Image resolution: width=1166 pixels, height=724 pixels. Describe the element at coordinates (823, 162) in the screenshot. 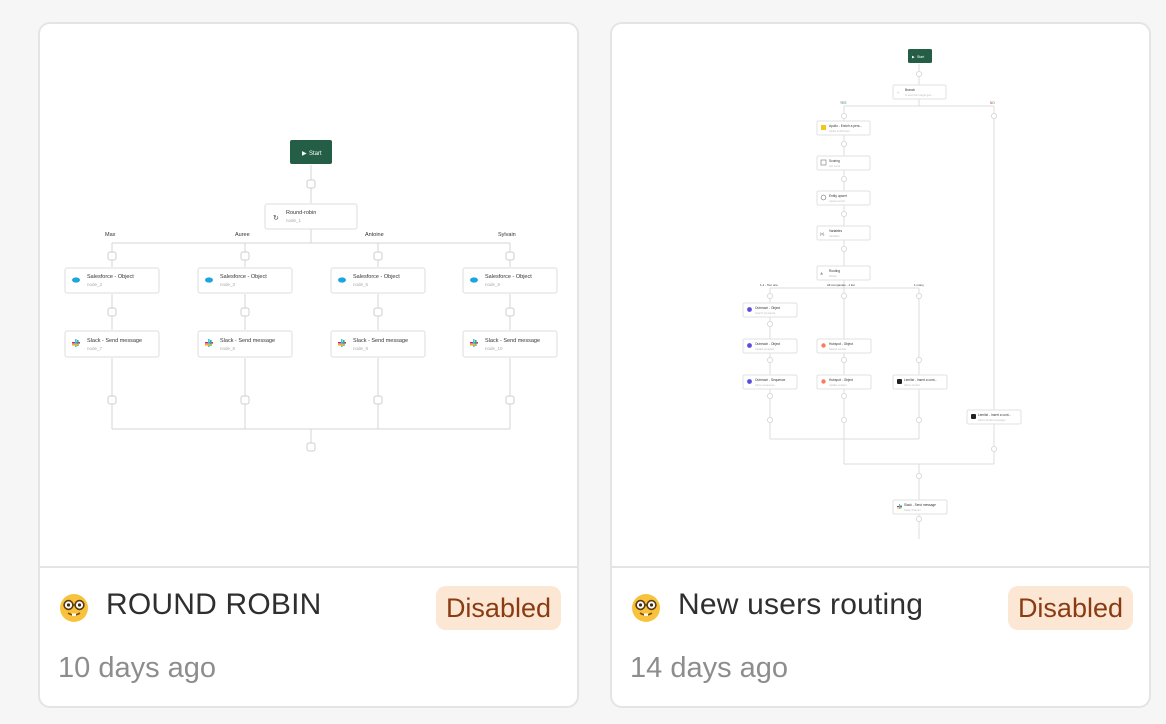

I see `scoring-icon` at that location.